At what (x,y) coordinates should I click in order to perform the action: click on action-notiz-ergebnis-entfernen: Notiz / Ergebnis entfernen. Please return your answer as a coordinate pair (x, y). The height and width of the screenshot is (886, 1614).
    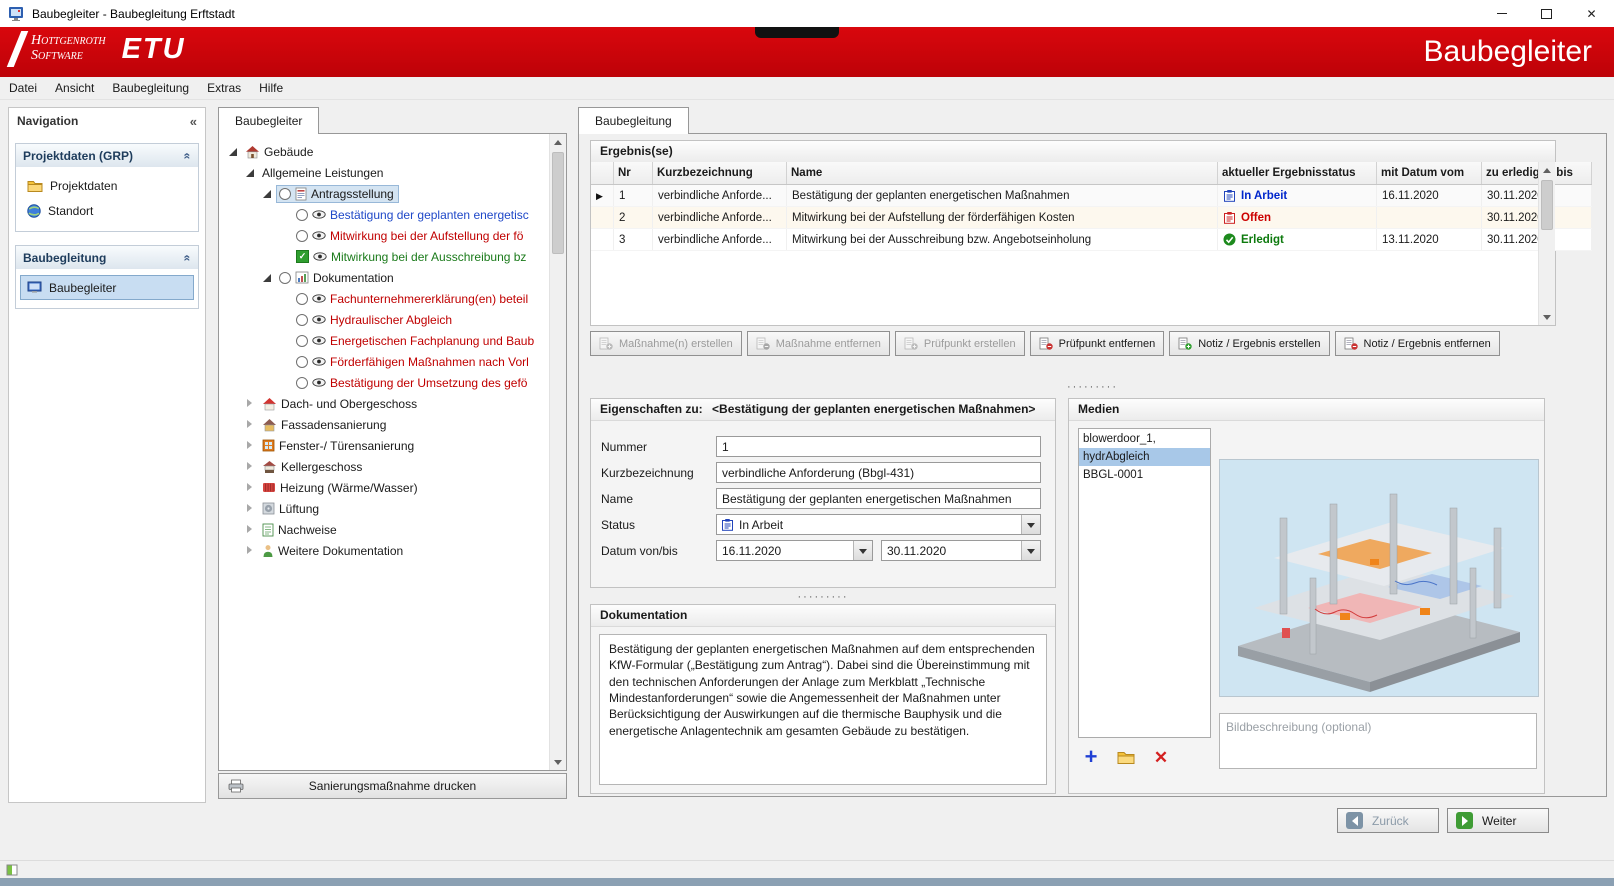
    Looking at the image, I should click on (1417, 343).